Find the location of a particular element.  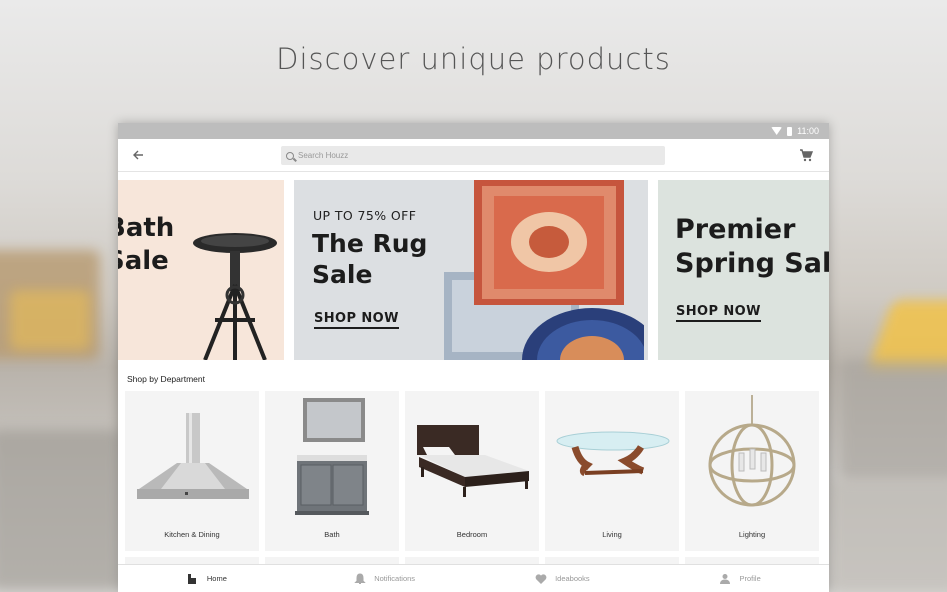

rug-image is located at coordinates (544, 270).